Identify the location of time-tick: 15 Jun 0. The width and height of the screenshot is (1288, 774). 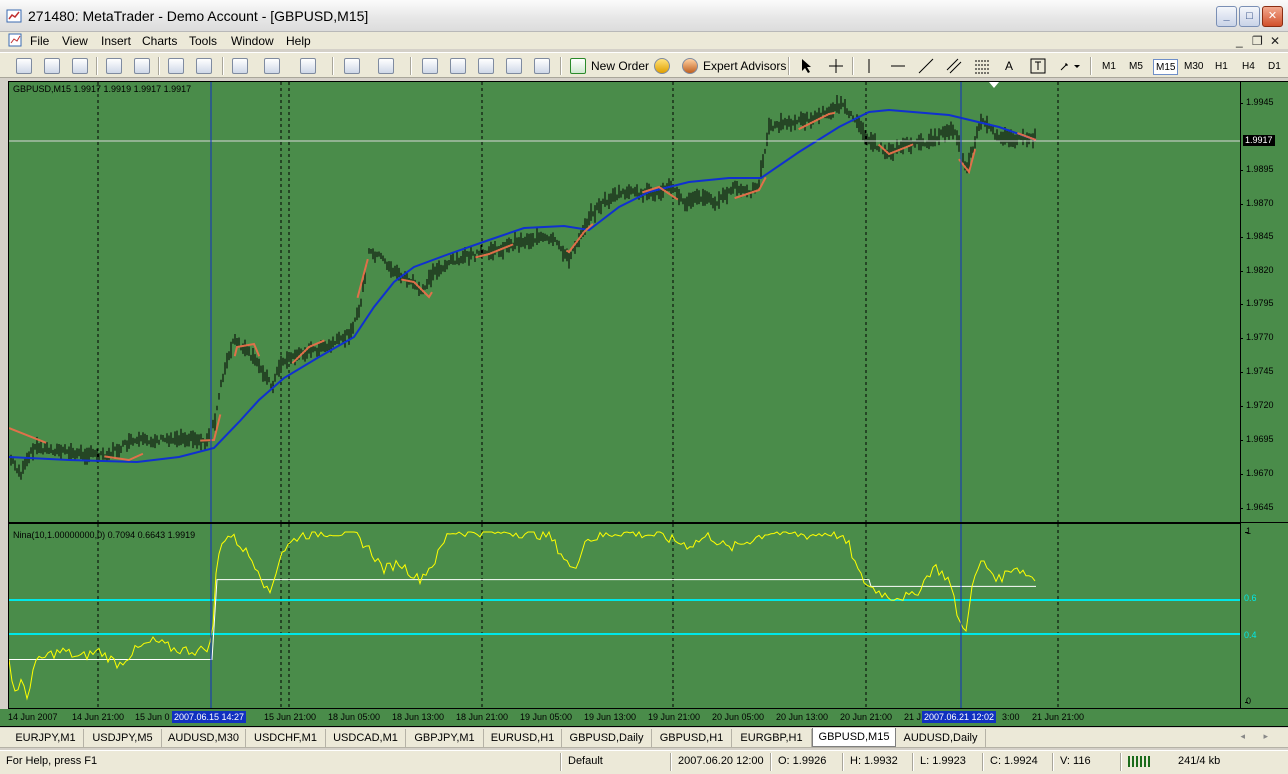
(152, 717).